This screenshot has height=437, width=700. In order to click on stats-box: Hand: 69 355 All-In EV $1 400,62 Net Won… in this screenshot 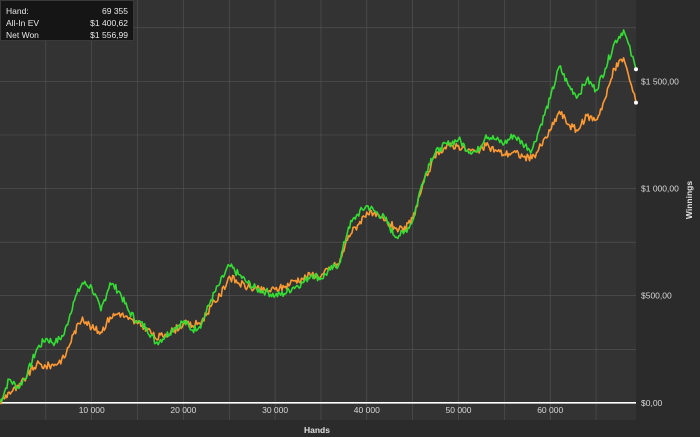, I will do `click(67, 20)`.